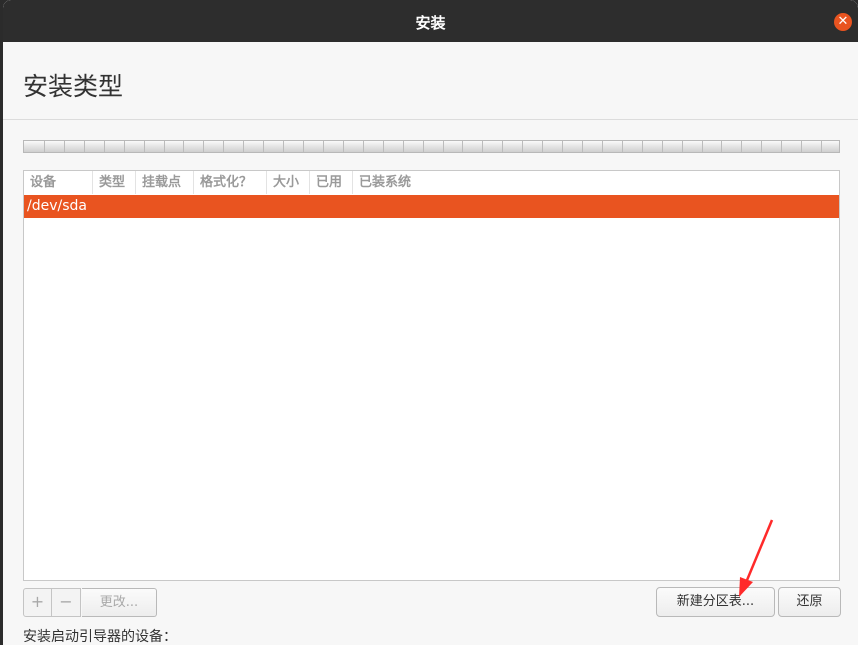 The image size is (858, 645). I want to click on table-header: 设备 类型 挂载点 格式化？ 大小 已用 已装系统, so click(431, 182).